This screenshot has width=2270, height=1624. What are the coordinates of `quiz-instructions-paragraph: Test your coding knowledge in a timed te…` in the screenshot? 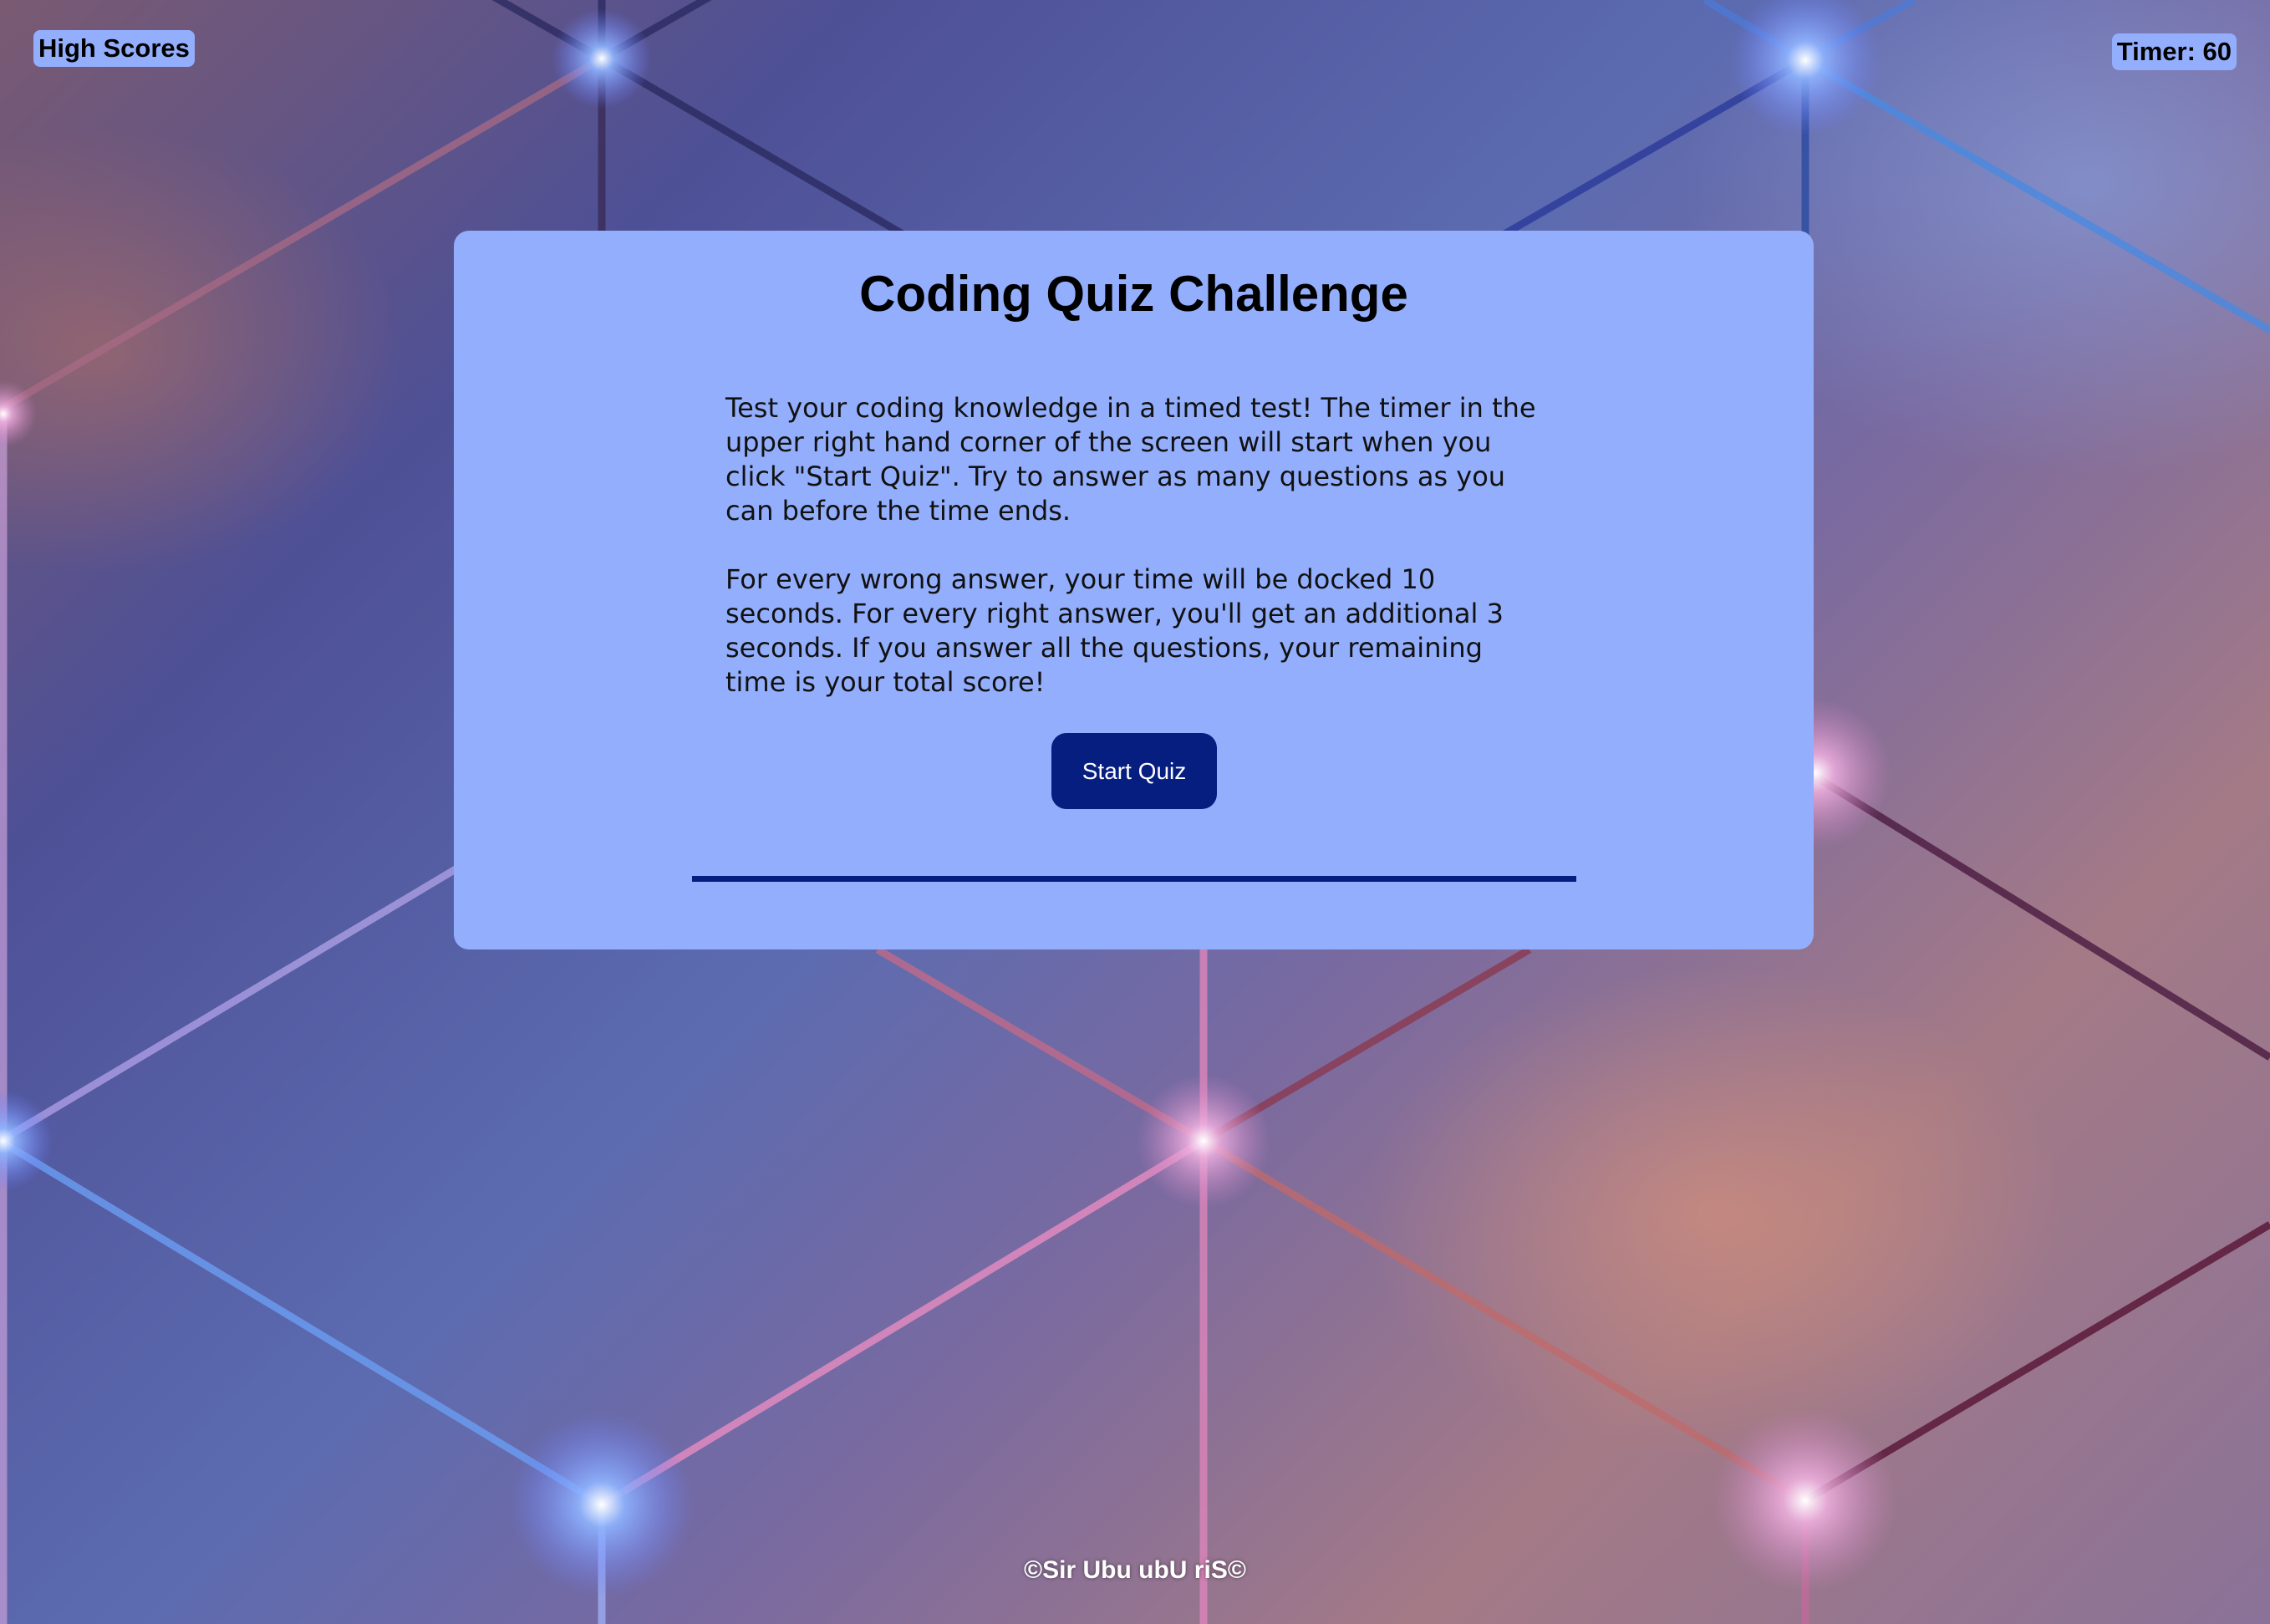 It's located at (1131, 459).